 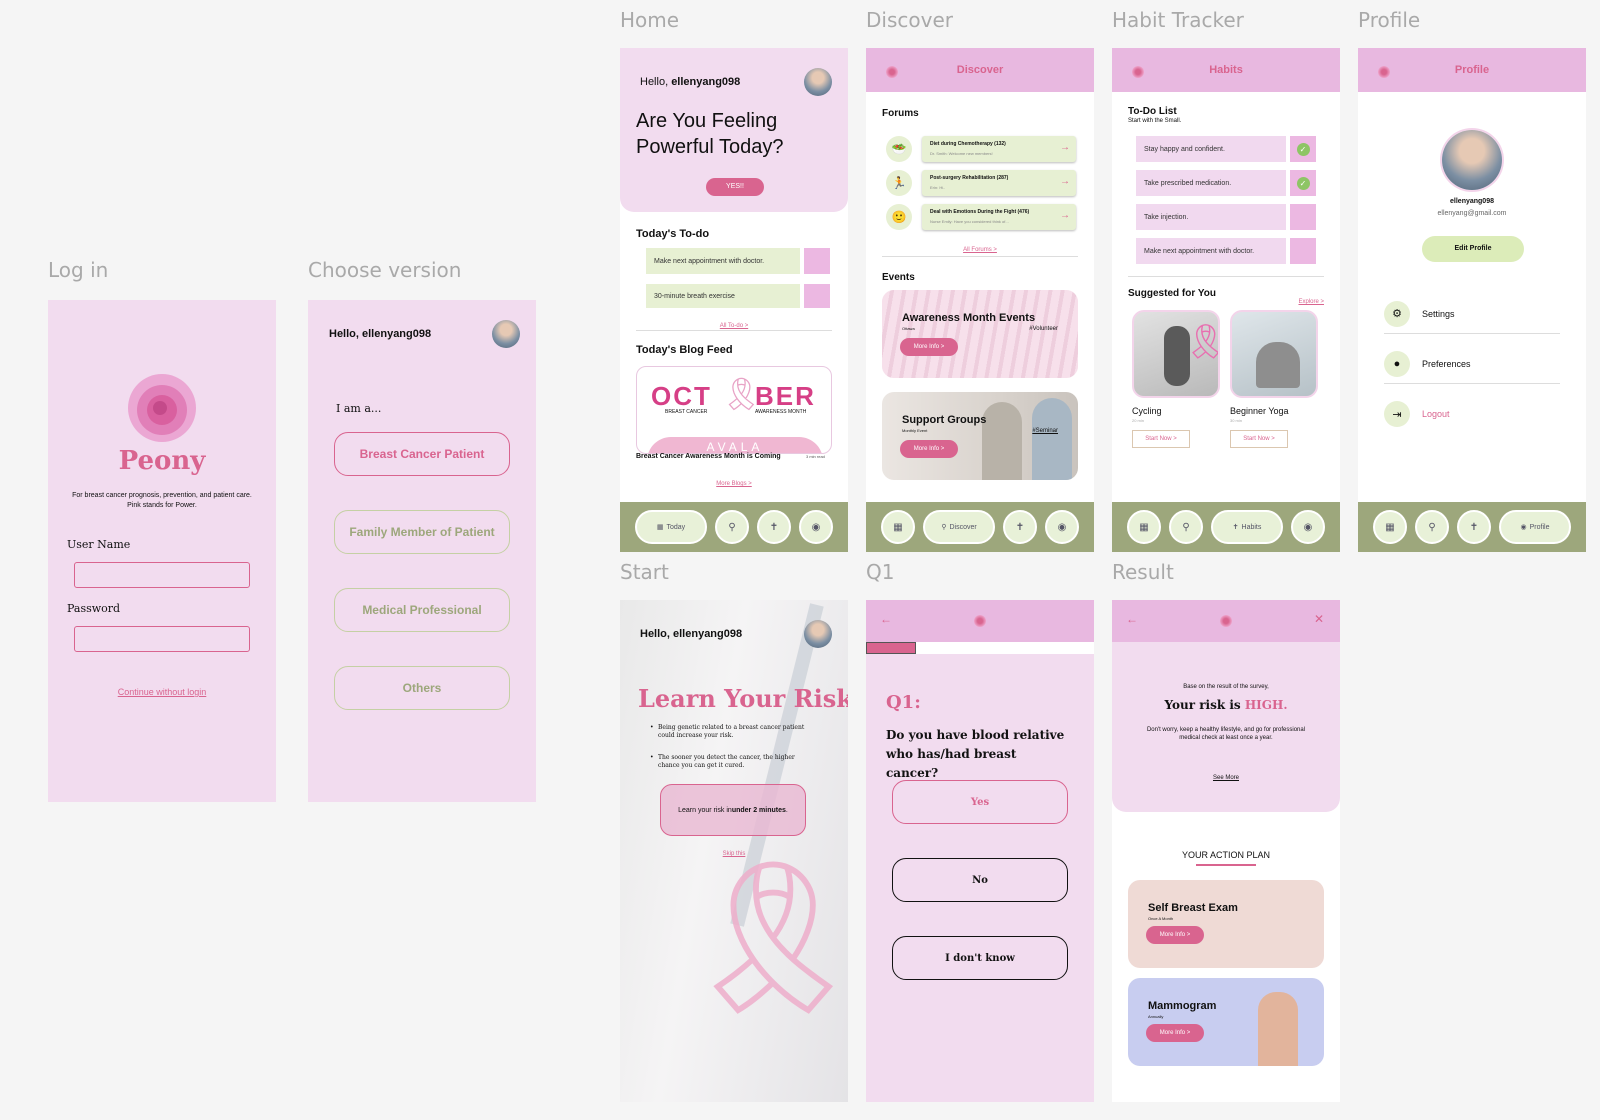 I want to click on continue-without-login-link: Continue without login, so click(x=162, y=692).